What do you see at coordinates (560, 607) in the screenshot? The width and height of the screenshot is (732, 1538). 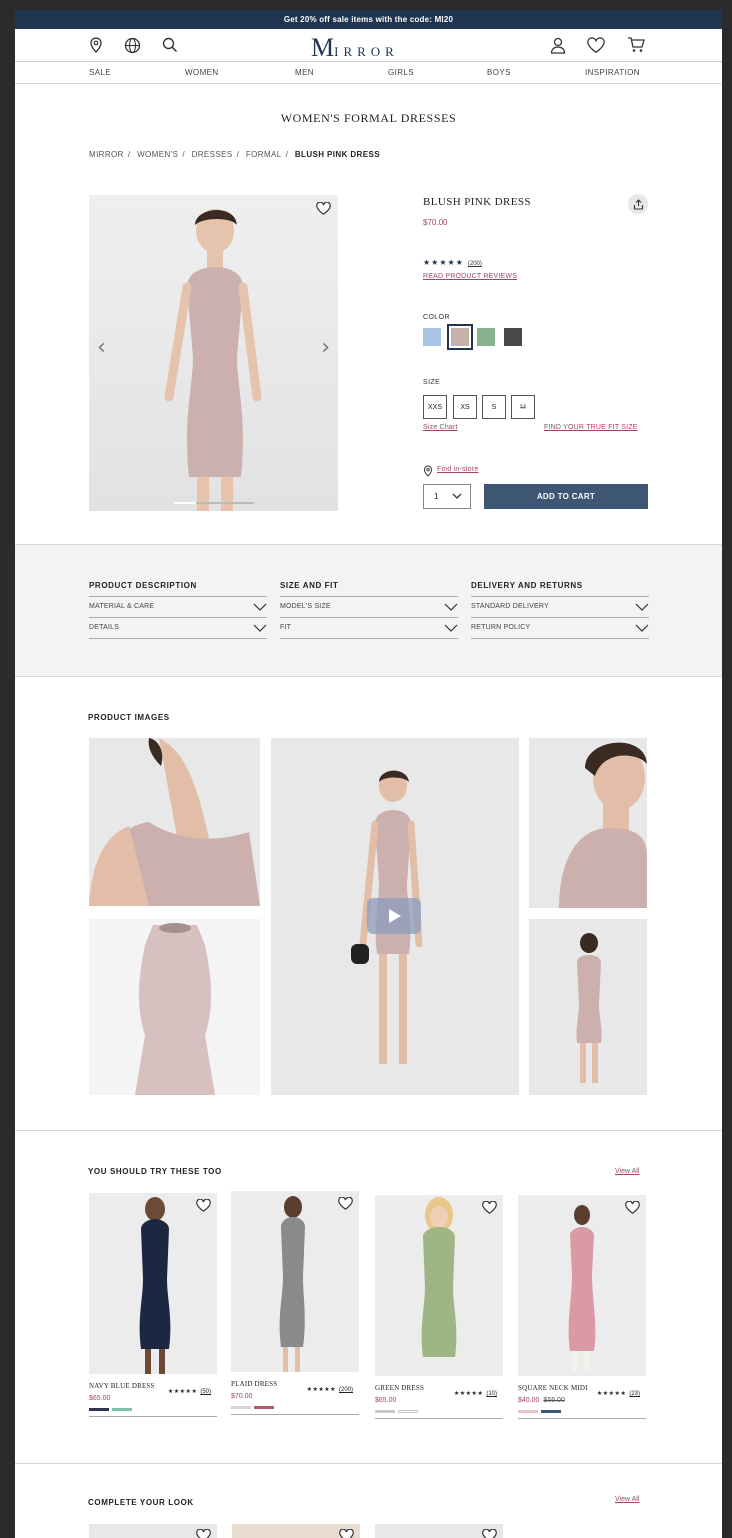 I see `accordion-row-standard-delivery: STANDARD DELIVERY` at bounding box center [560, 607].